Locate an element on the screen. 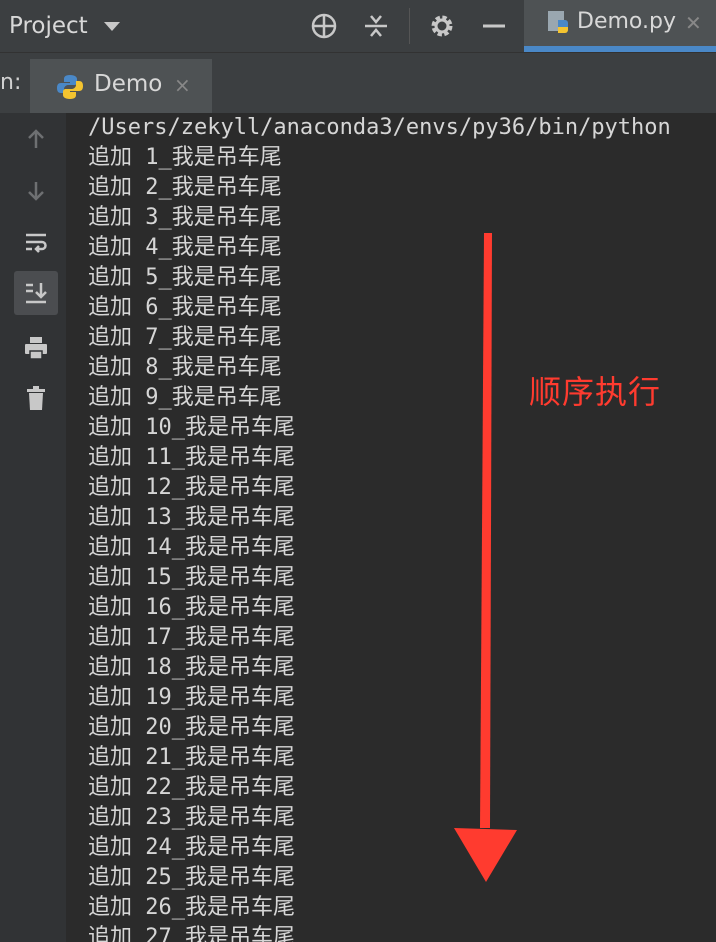  python-file-icon is located at coordinates (559, 25).